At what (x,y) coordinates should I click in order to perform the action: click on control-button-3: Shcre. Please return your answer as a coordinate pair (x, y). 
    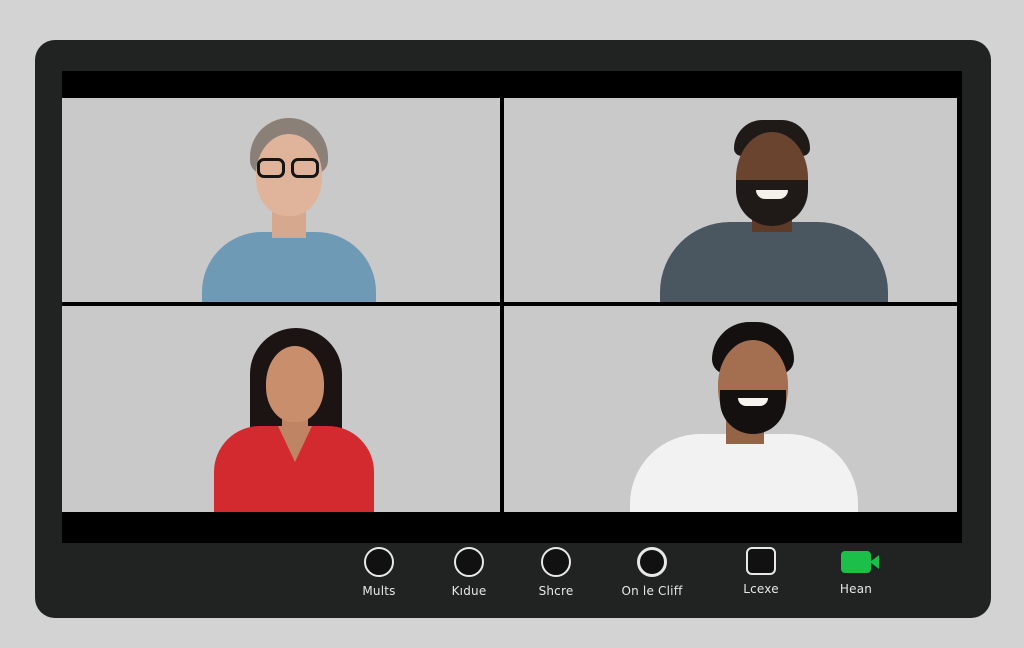
    Looking at the image, I should click on (556, 572).